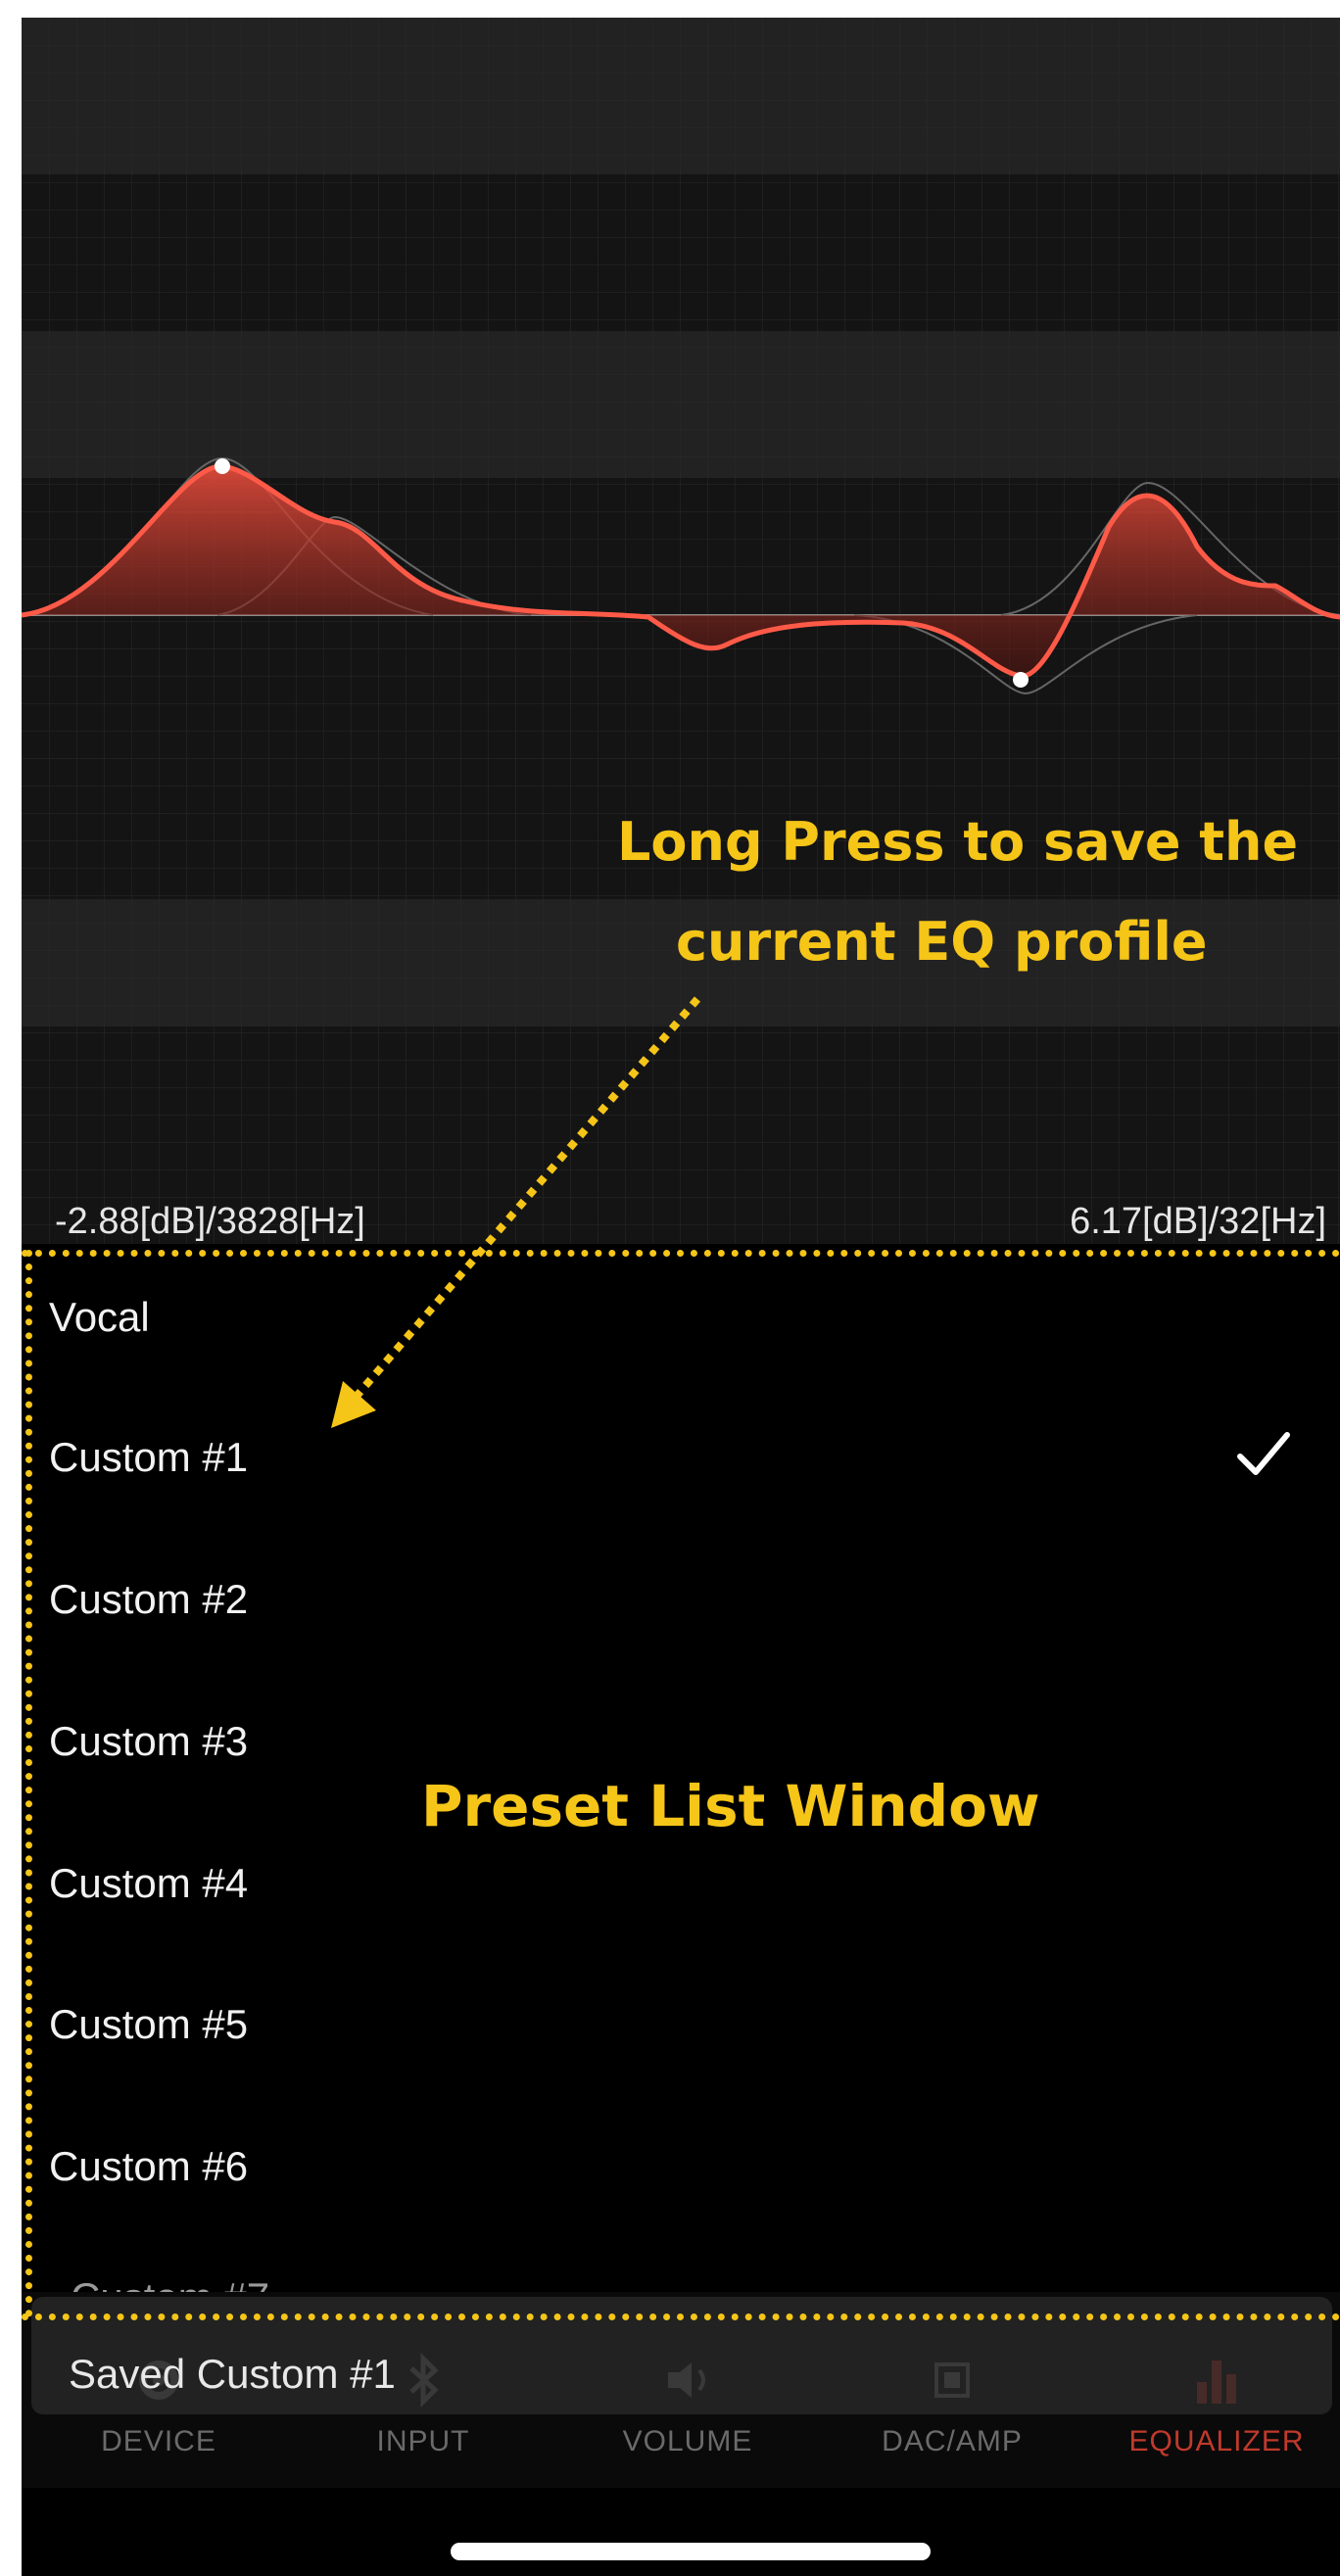  Describe the element at coordinates (670, 9) in the screenshot. I see `top-border` at that location.